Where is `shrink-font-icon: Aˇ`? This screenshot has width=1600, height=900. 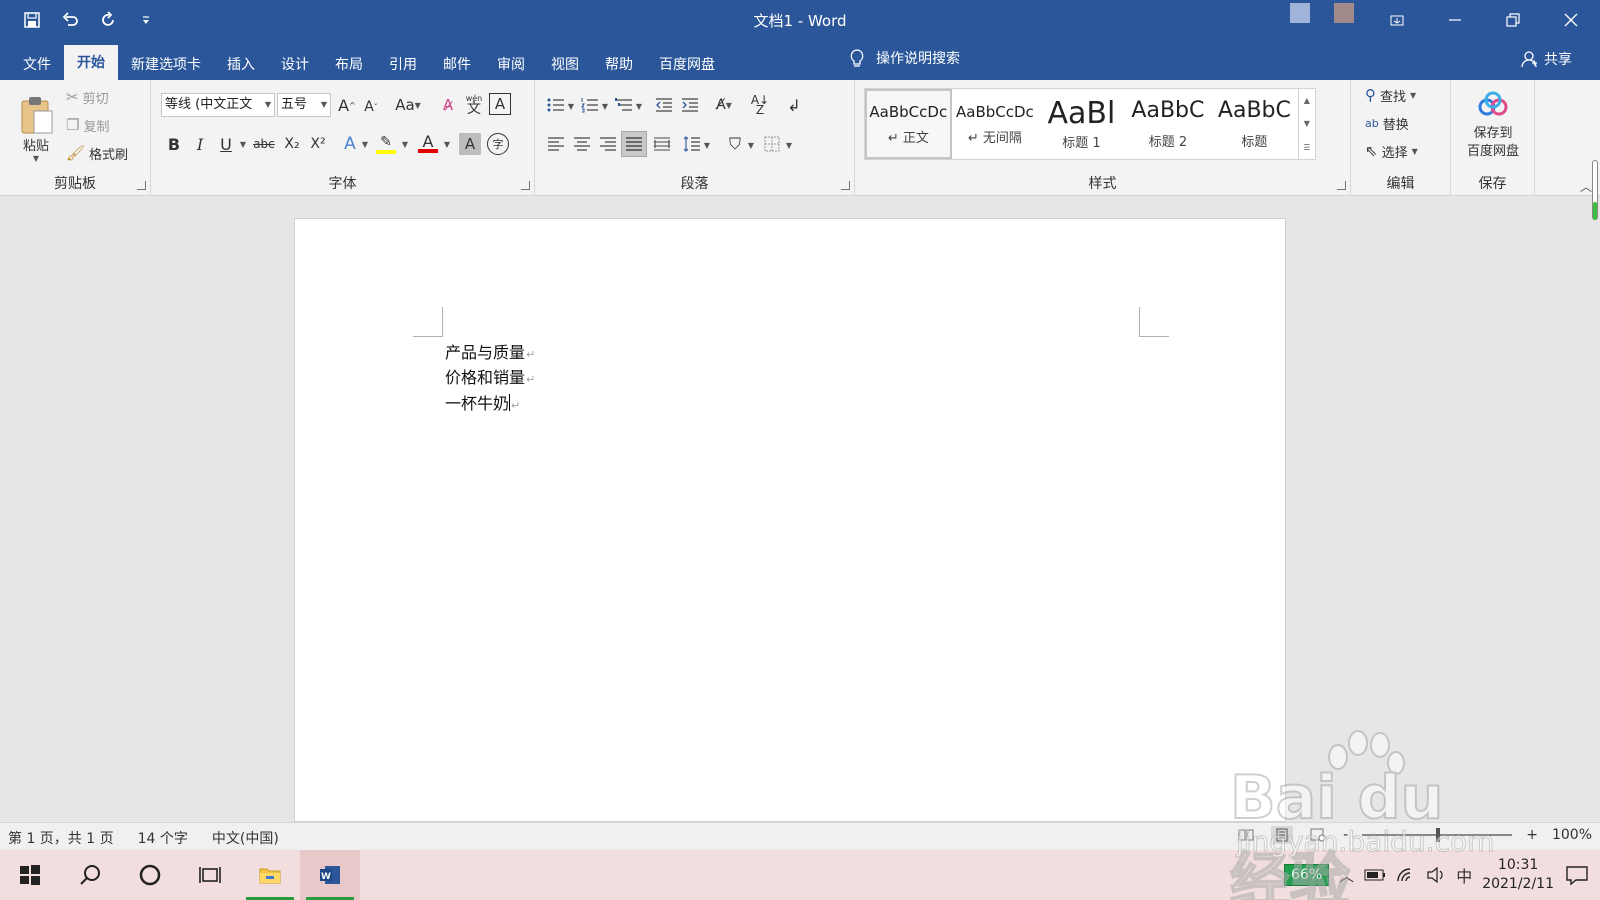 shrink-font-icon: Aˇ is located at coordinates (371, 107).